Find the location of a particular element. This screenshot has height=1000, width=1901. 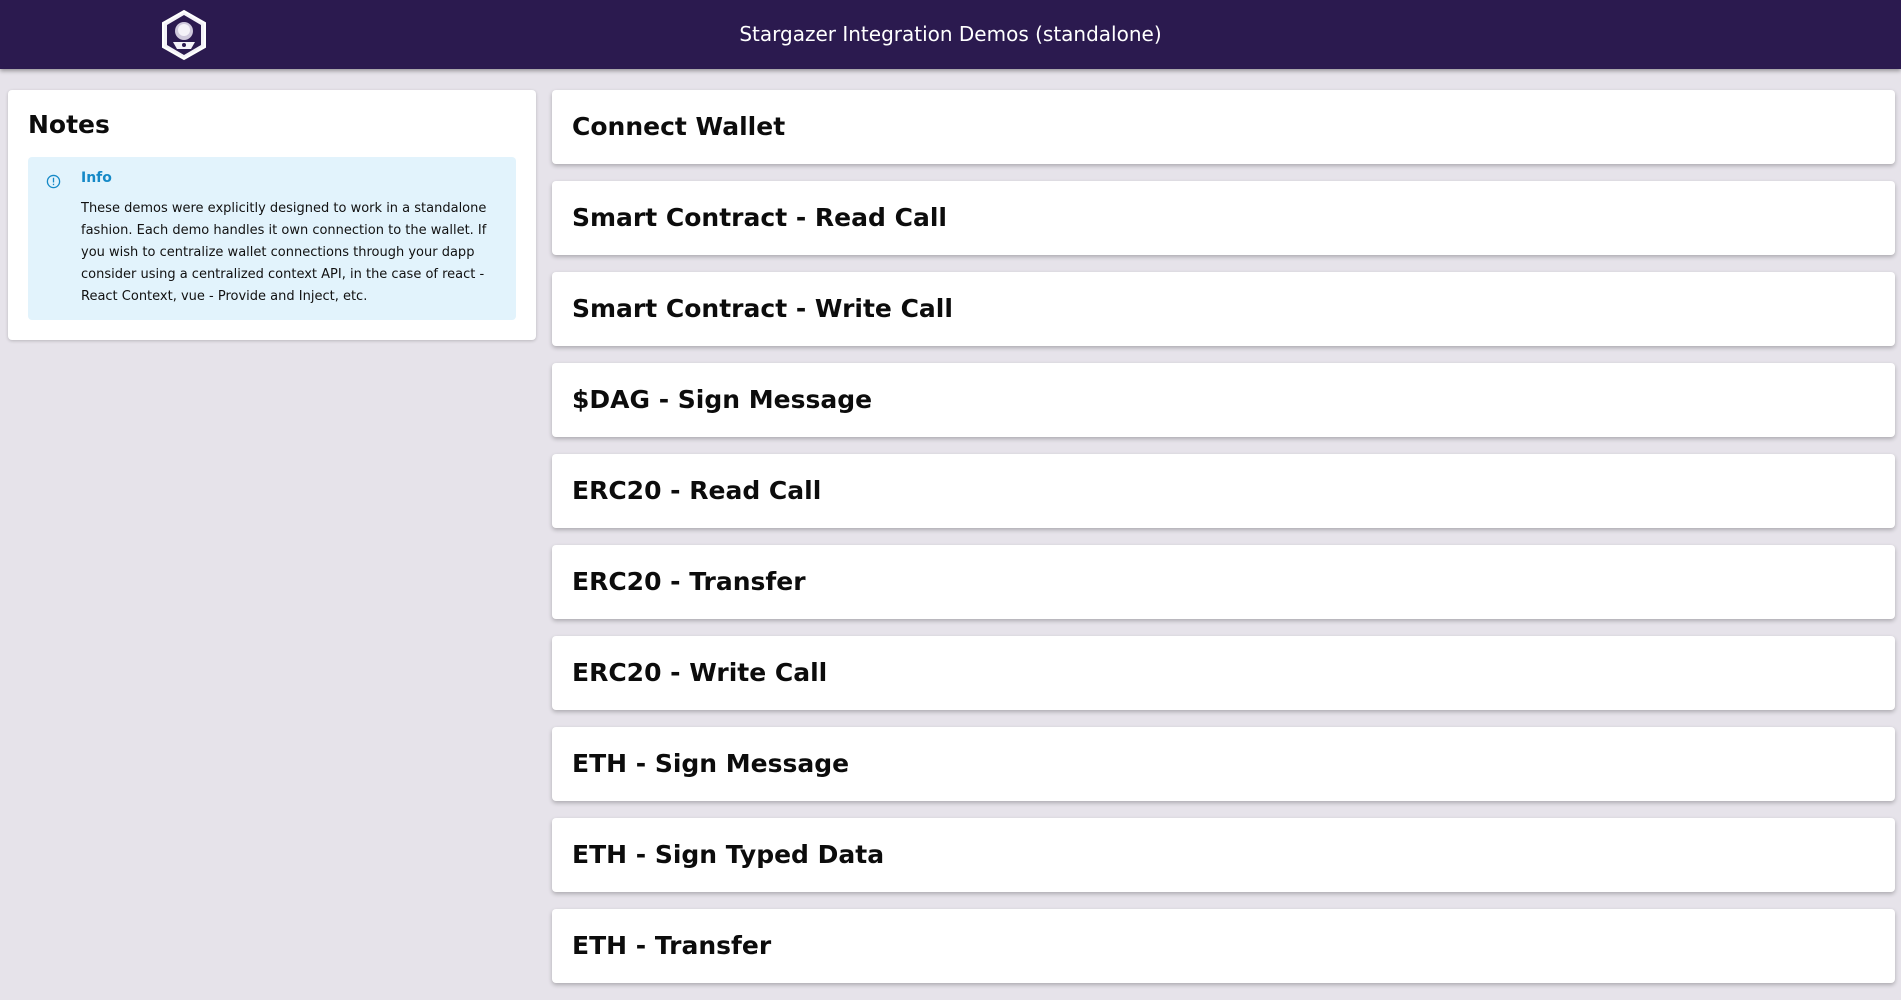

demo-title: Smart Contract - Write Call is located at coordinates (762, 308).